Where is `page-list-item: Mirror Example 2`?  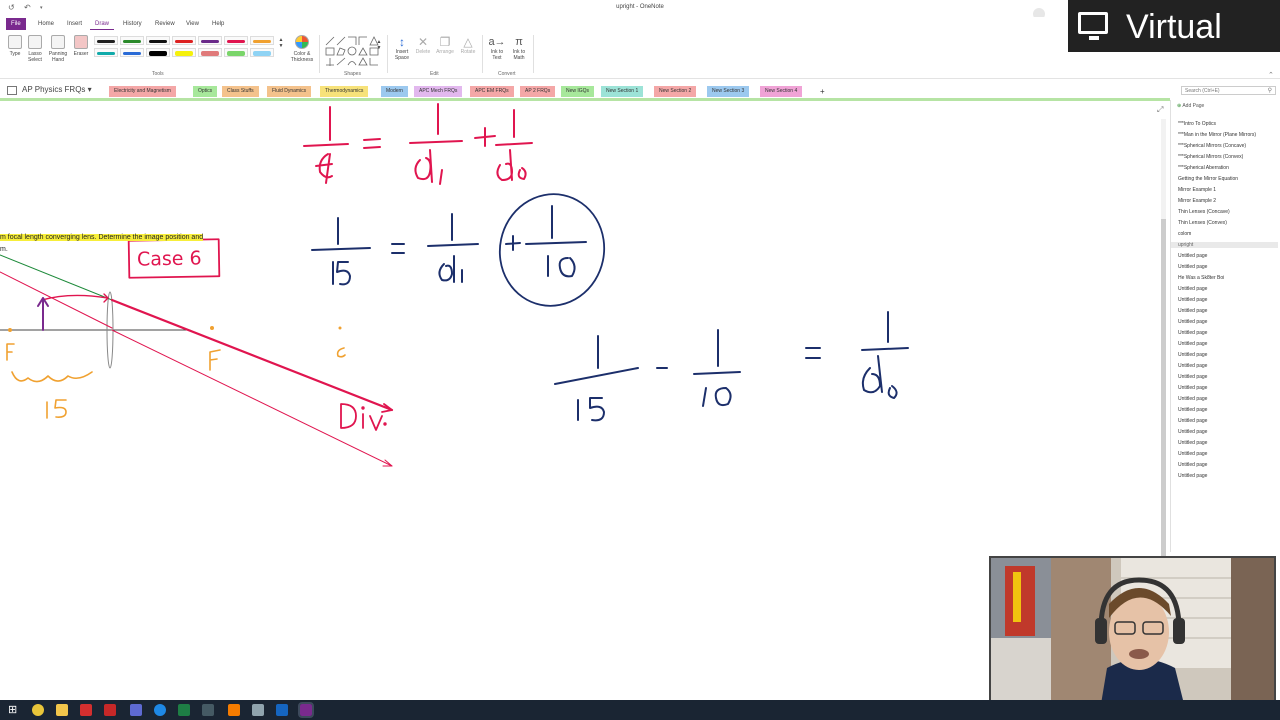
page-list-item: Mirror Example 2 is located at coordinates (1197, 201).